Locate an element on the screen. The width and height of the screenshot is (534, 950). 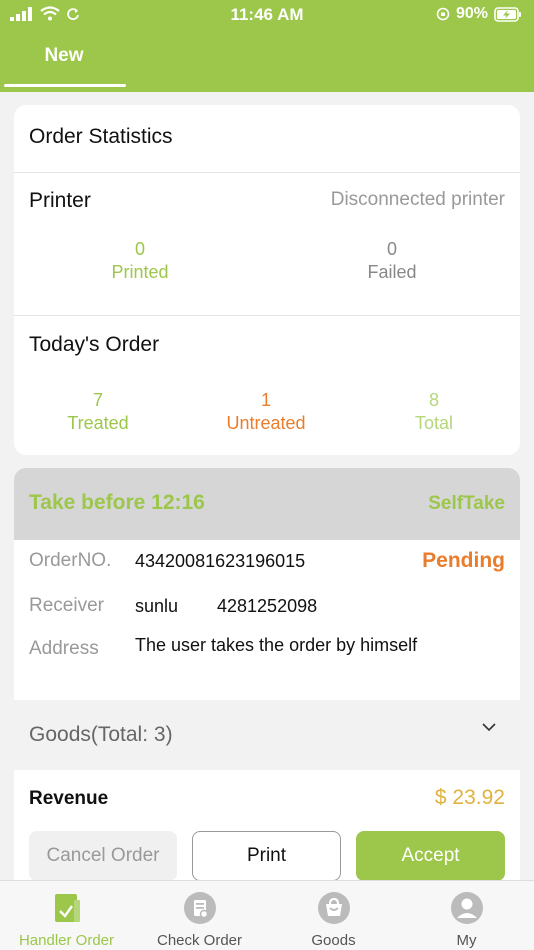
treated-label: Treated is located at coordinates (98, 423).